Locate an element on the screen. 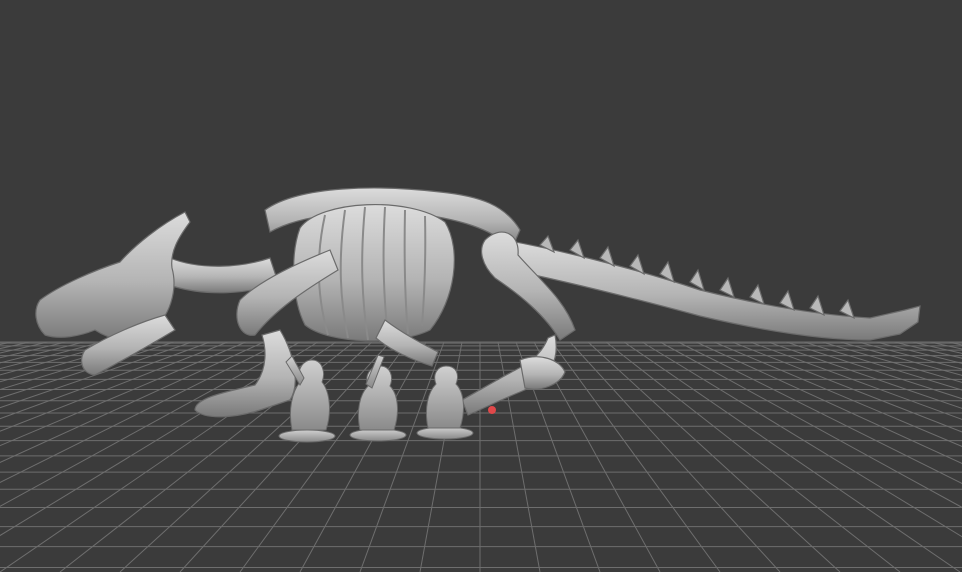 Image resolution: width=962 pixels, height=572 pixels. figure-2-base is located at coordinates (378, 435).